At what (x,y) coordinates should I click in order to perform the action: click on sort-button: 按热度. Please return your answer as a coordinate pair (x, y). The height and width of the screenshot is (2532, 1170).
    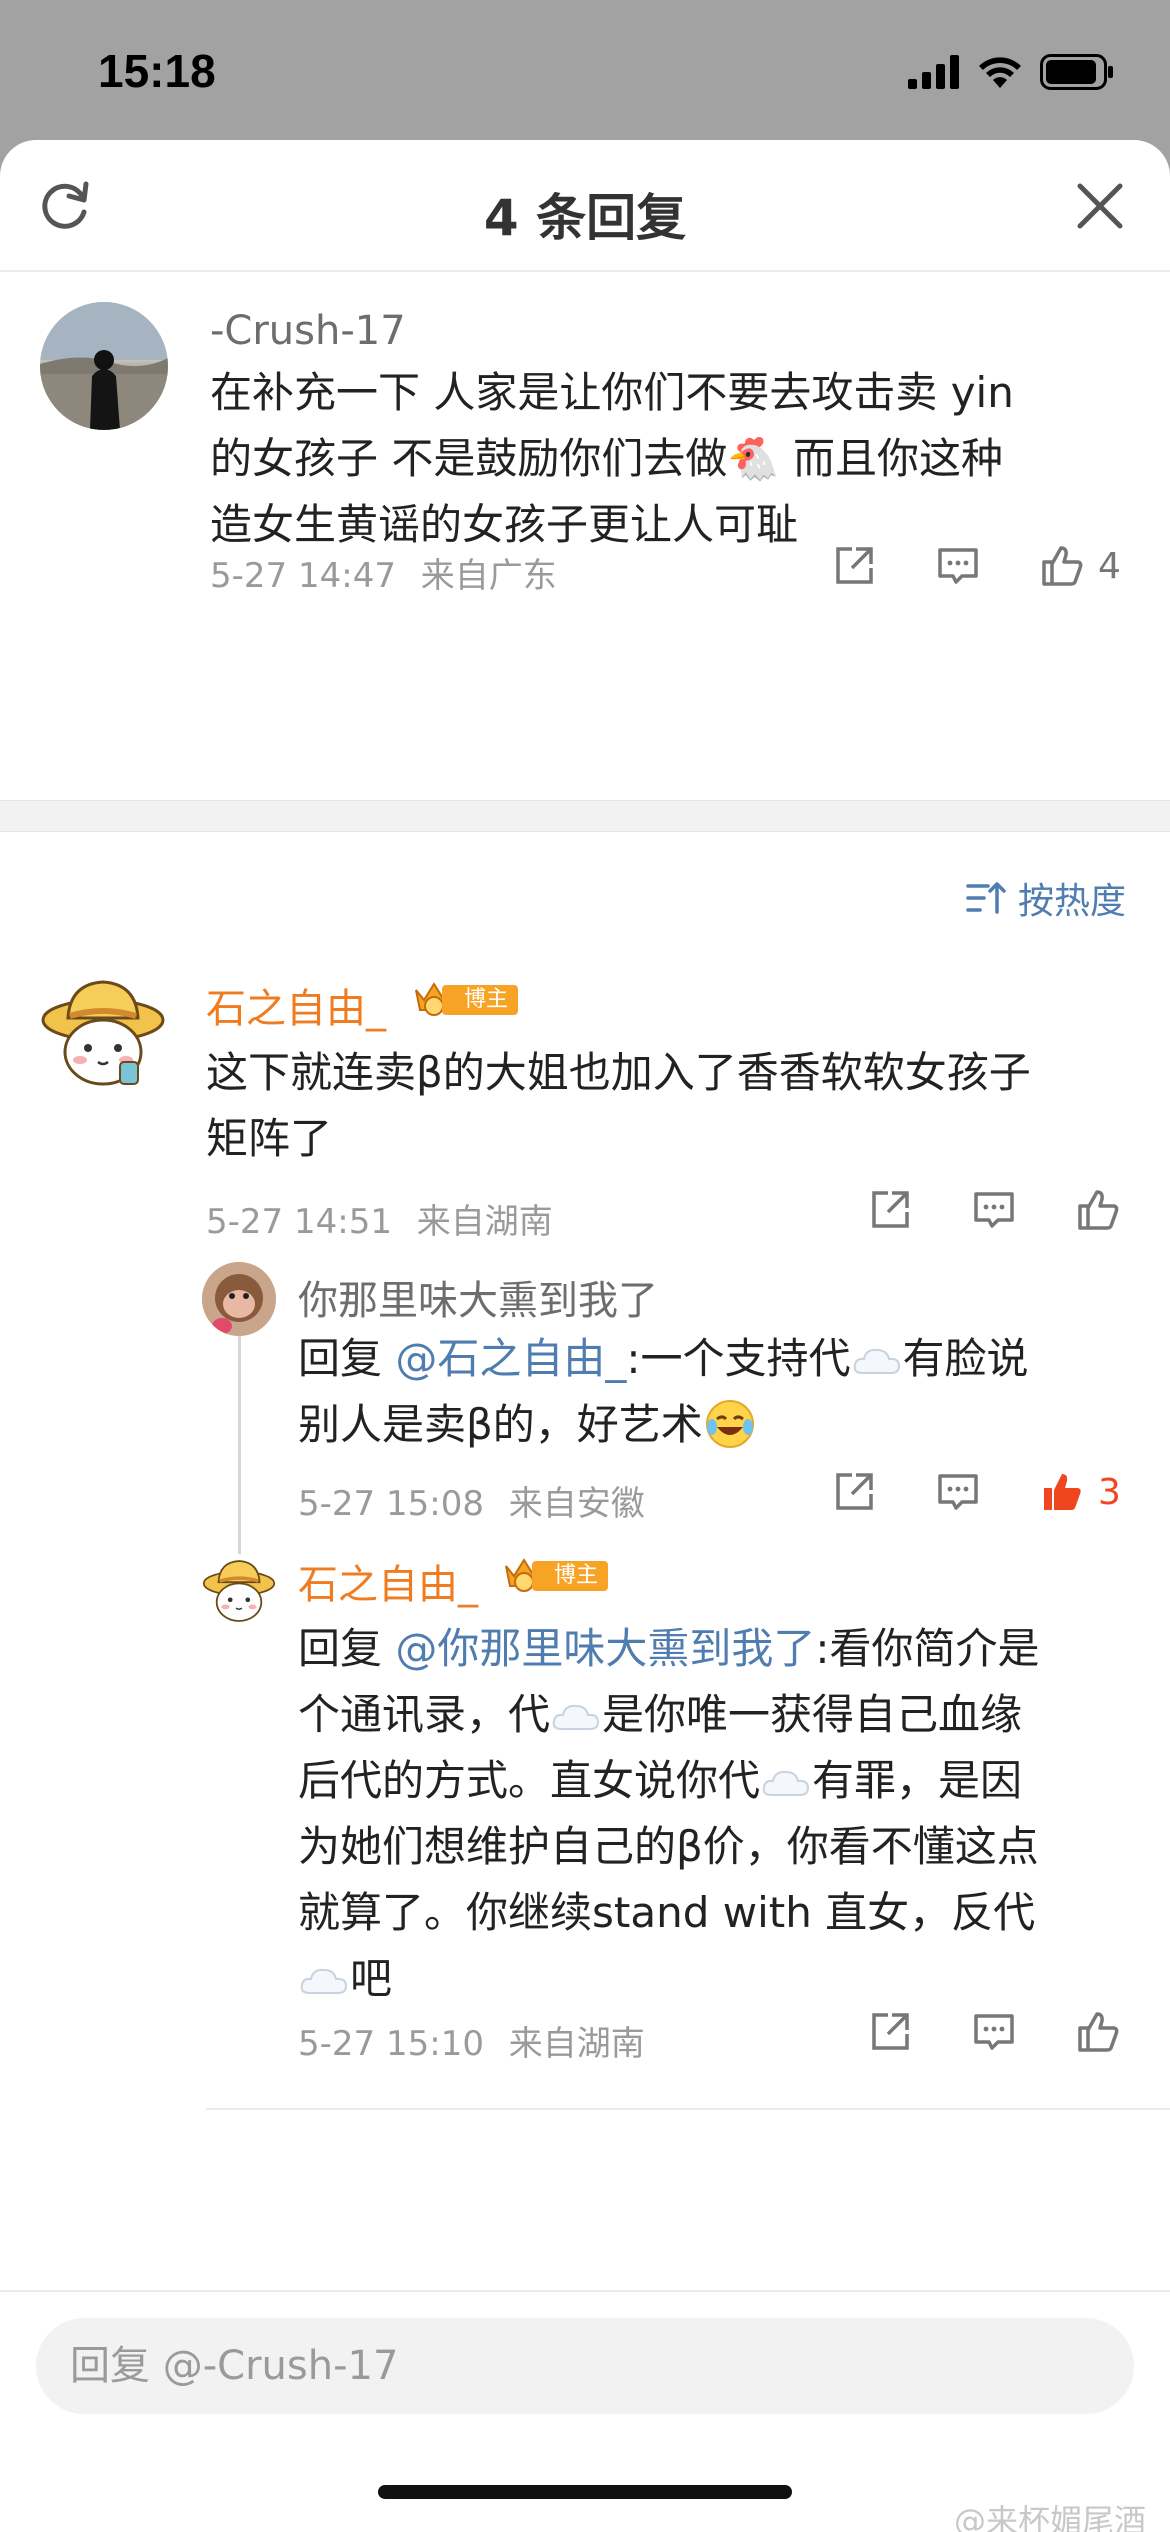
    Looking at the image, I should click on (1046, 898).